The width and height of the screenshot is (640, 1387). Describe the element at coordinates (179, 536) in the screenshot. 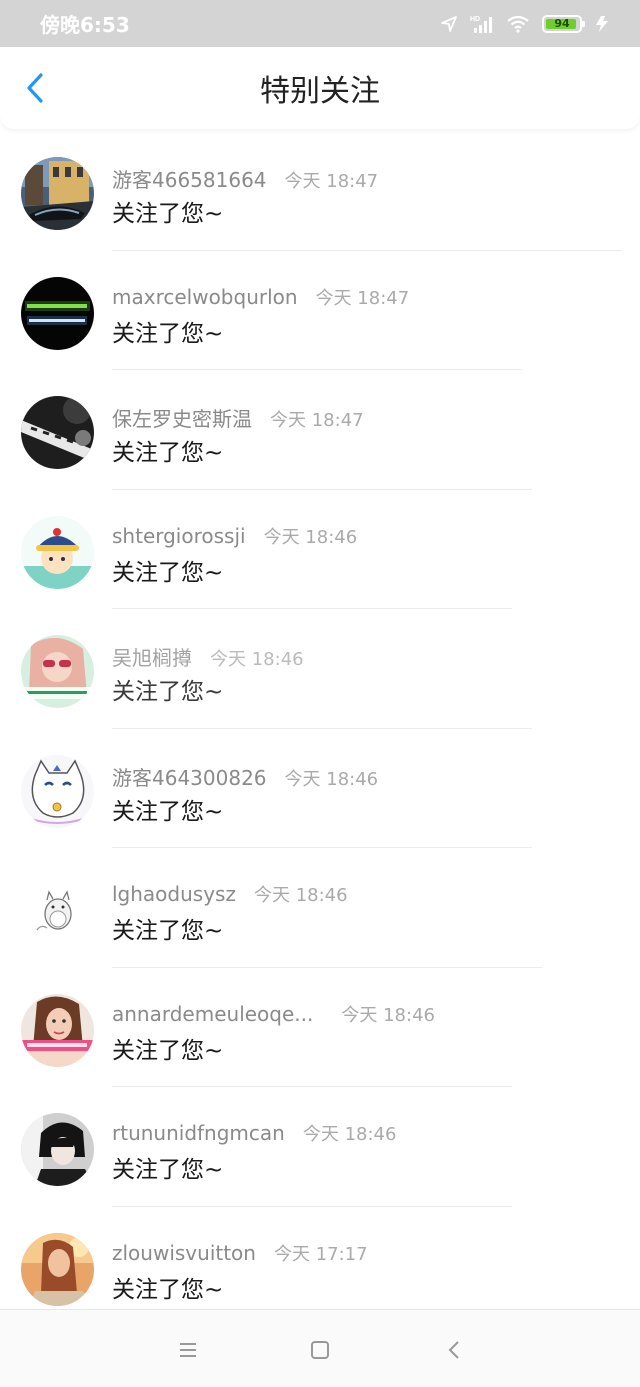

I see `username: shtergiorossji` at that location.